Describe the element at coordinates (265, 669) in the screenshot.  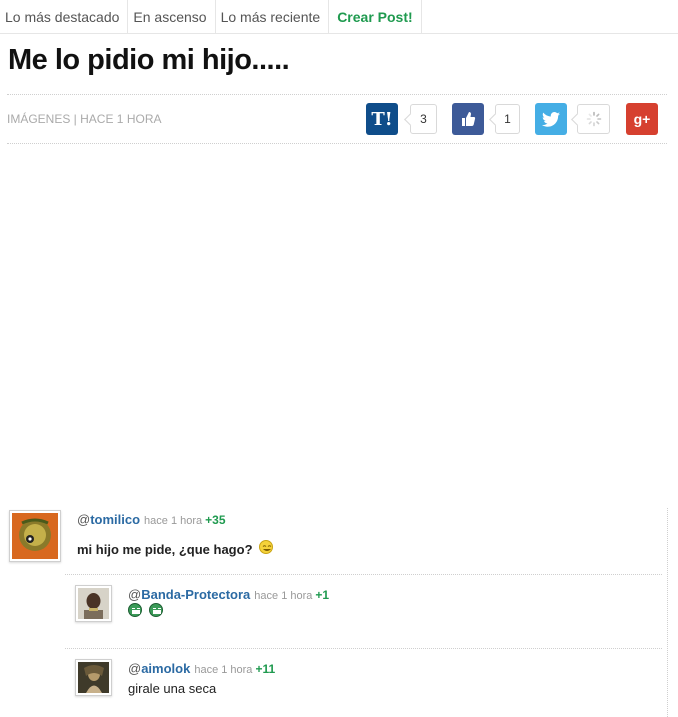
I see `comment-votes: +11` at that location.